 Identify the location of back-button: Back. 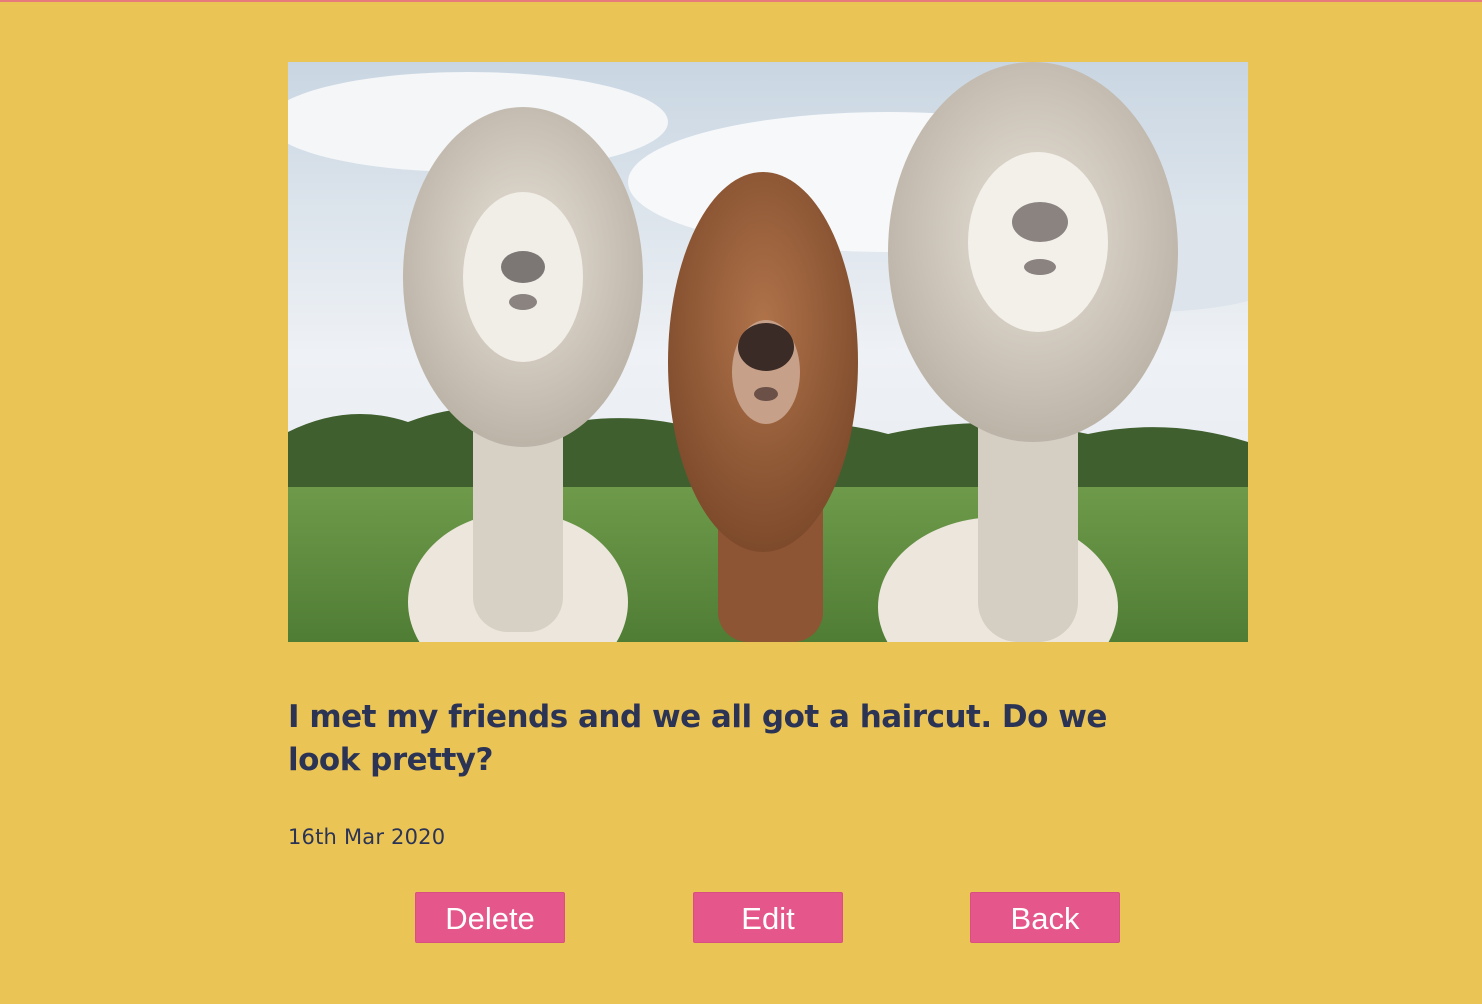
(1045, 917).